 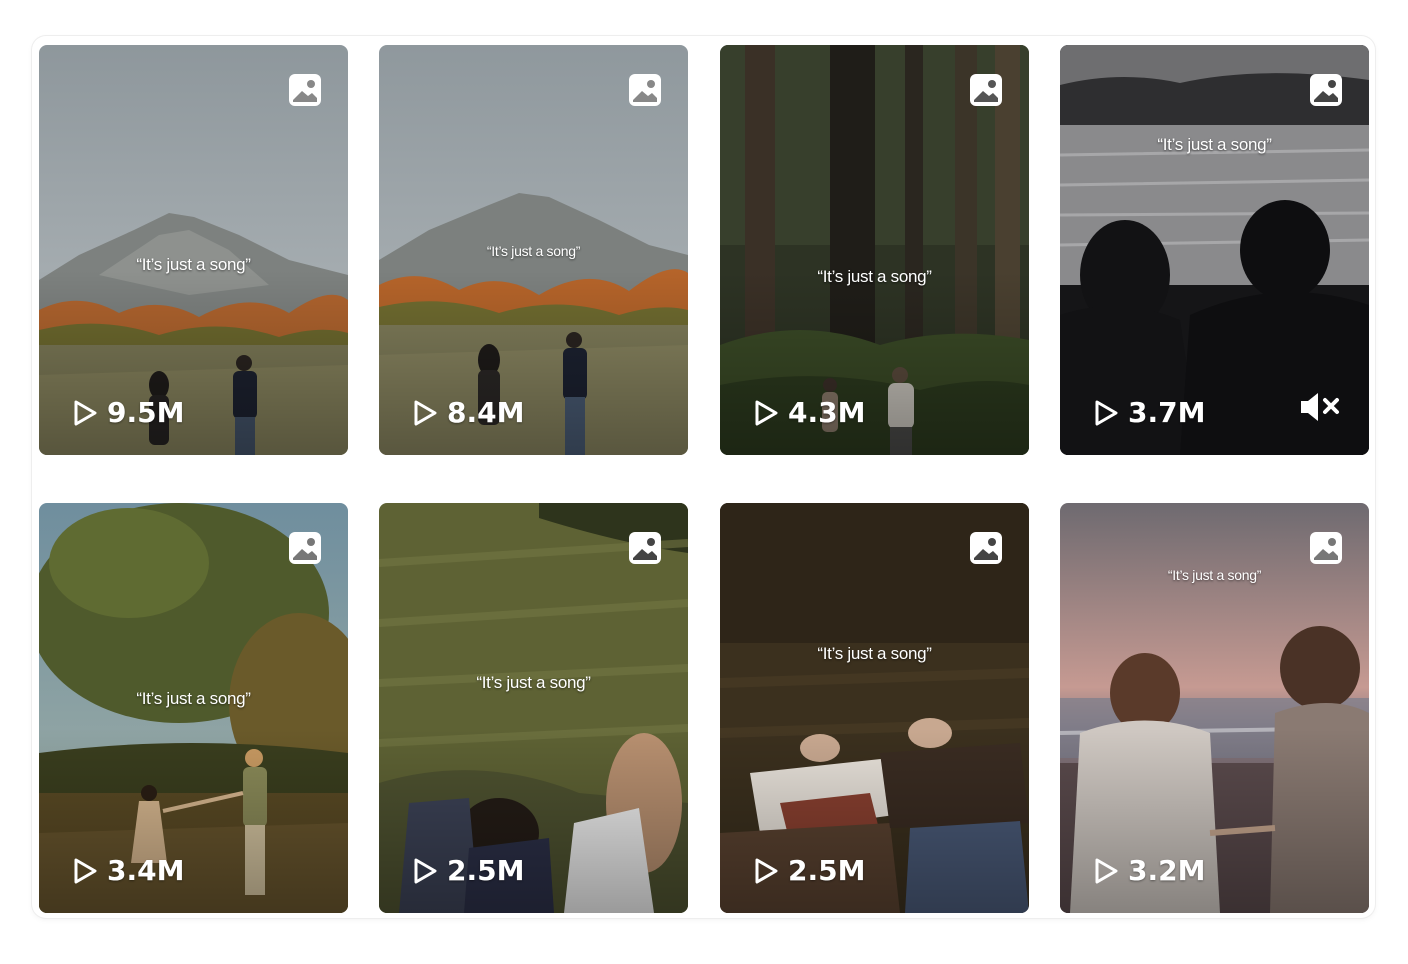 I want to click on view-count: 3.4M, so click(x=127, y=870).